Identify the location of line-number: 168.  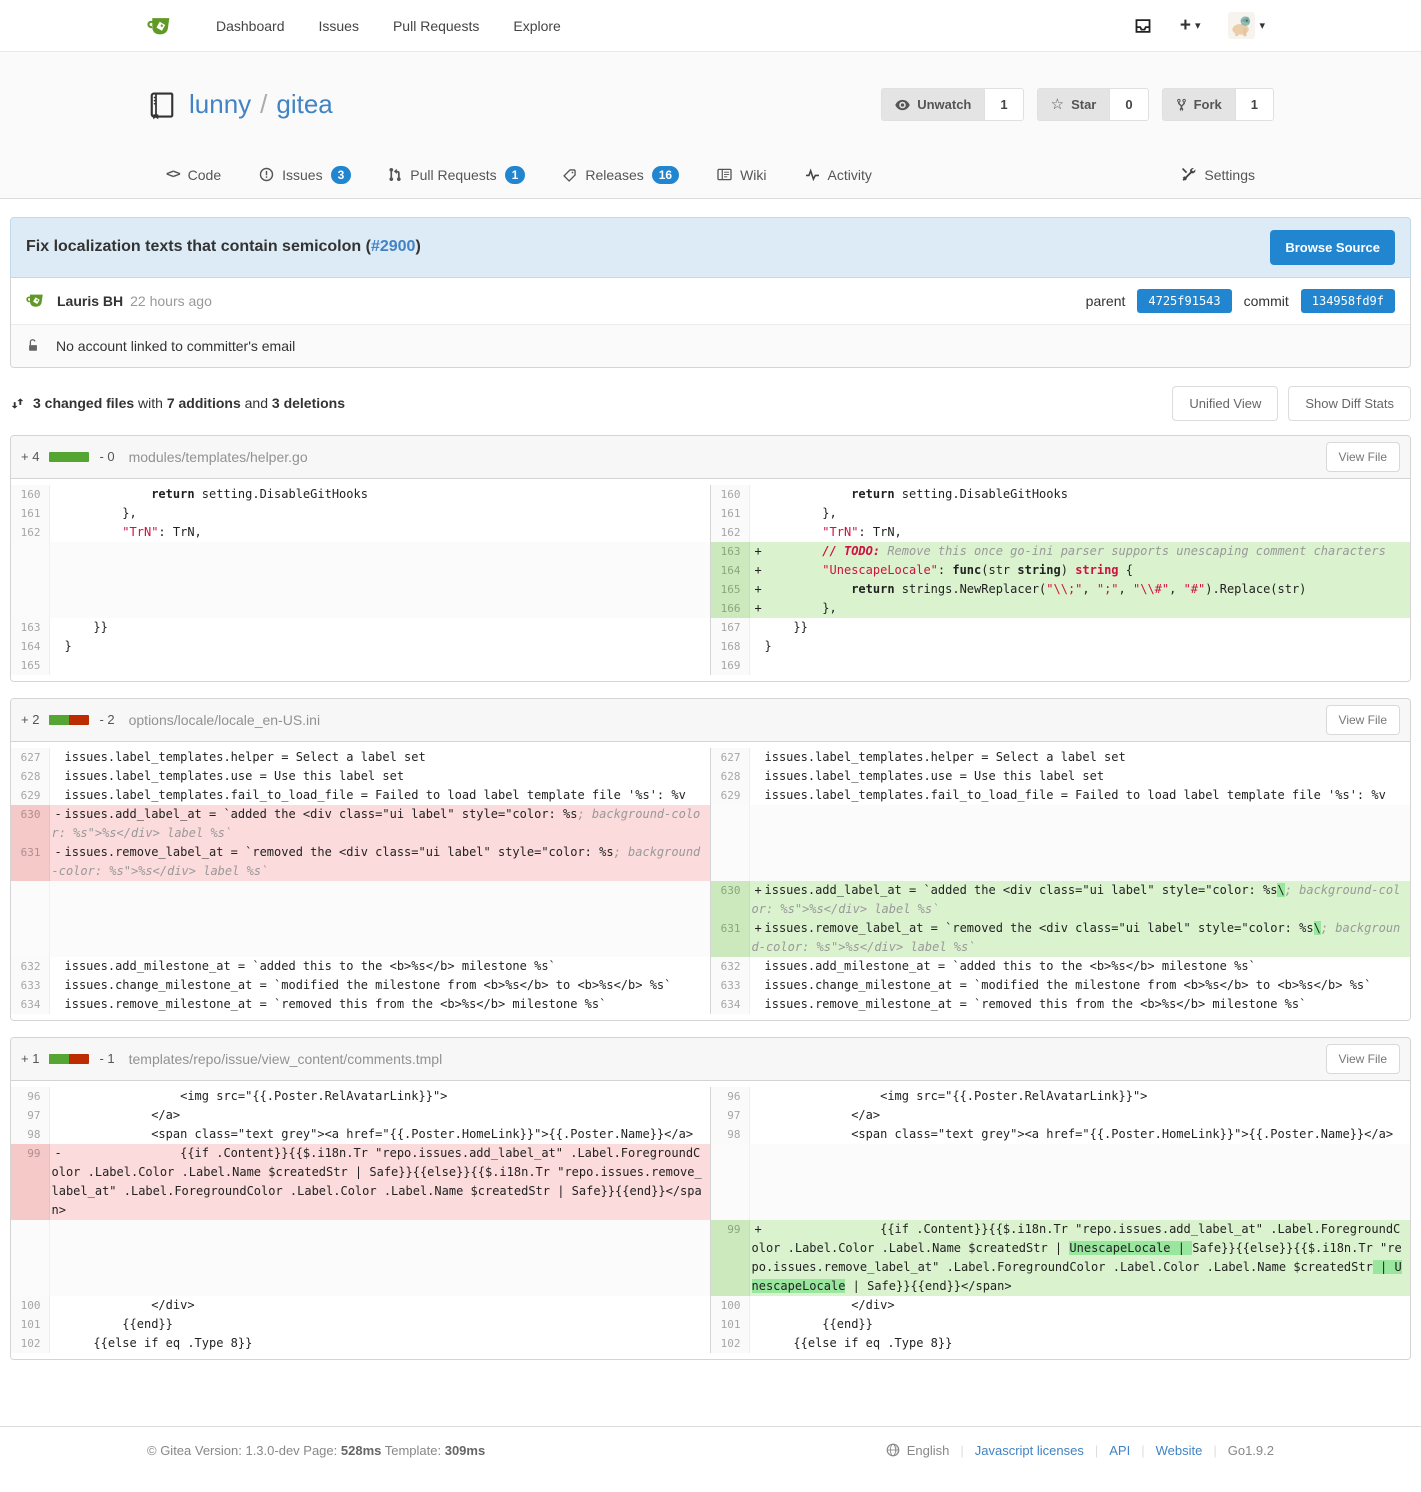
(729, 646).